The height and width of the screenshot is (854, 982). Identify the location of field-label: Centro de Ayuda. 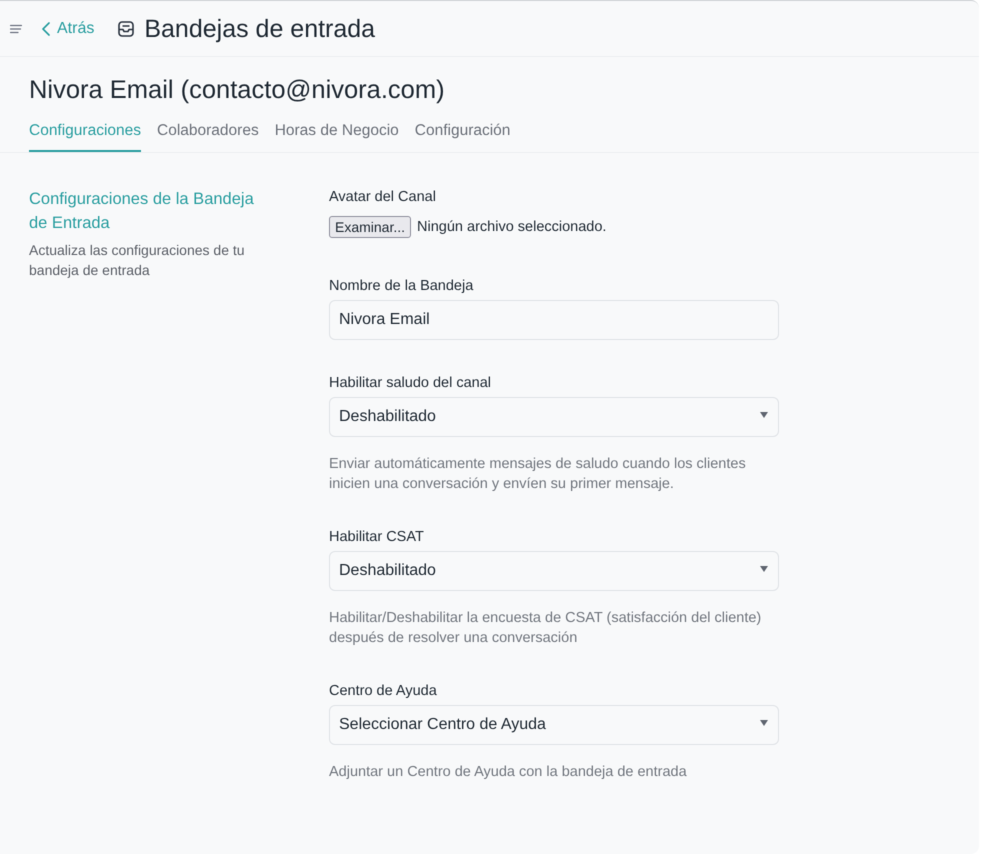
(383, 691).